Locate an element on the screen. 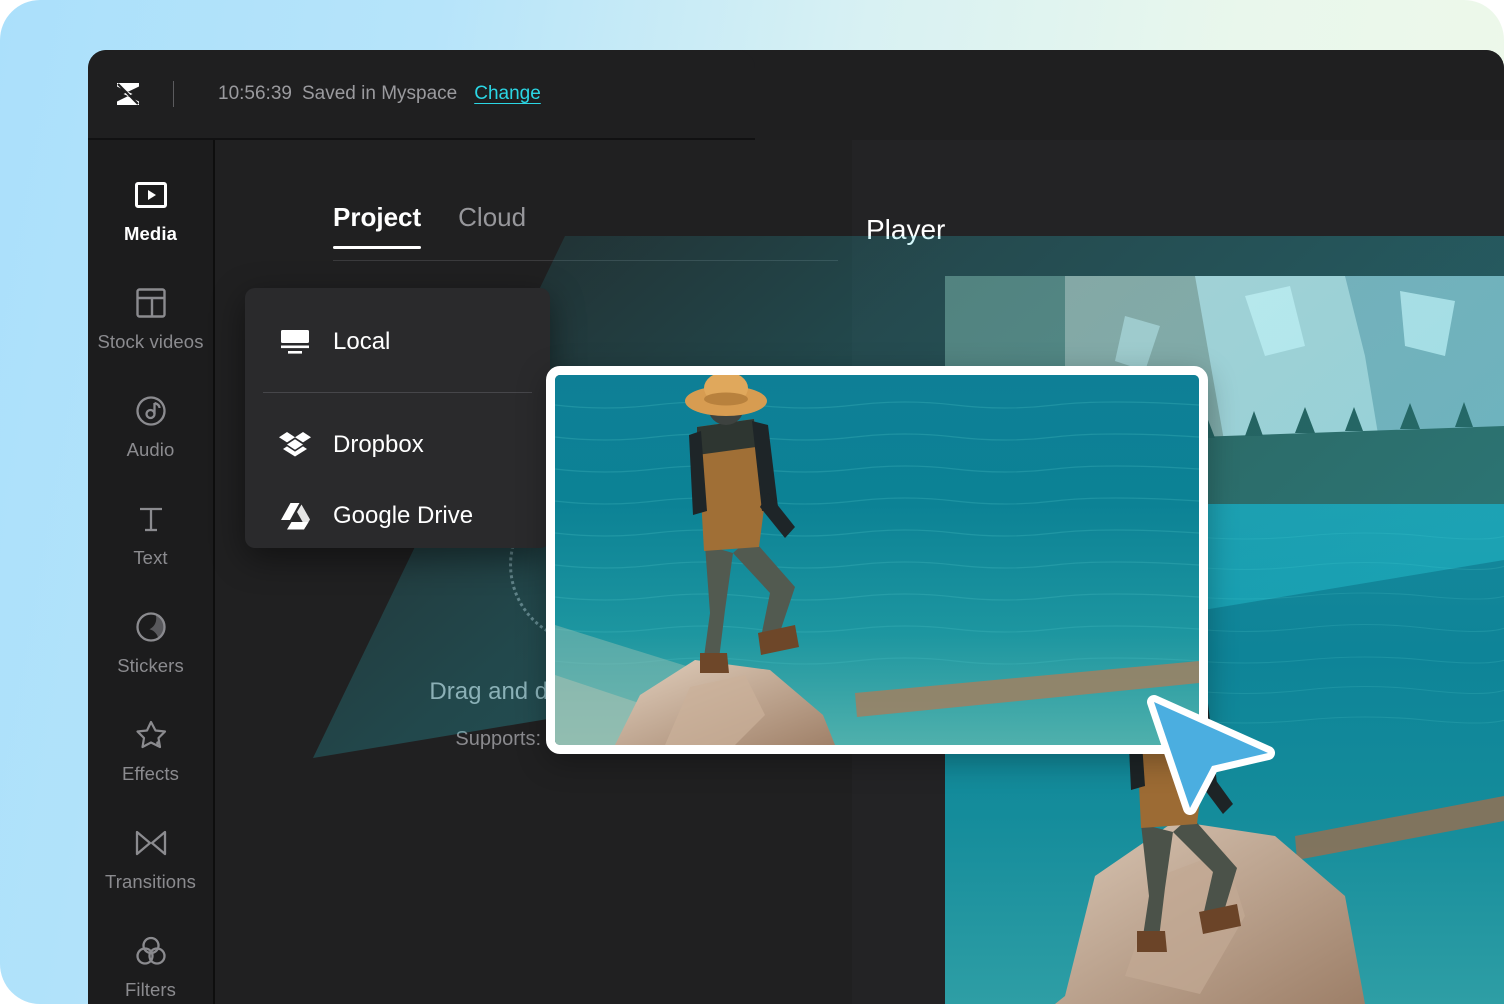  sidebar-item-label: Effects is located at coordinates (150, 773).